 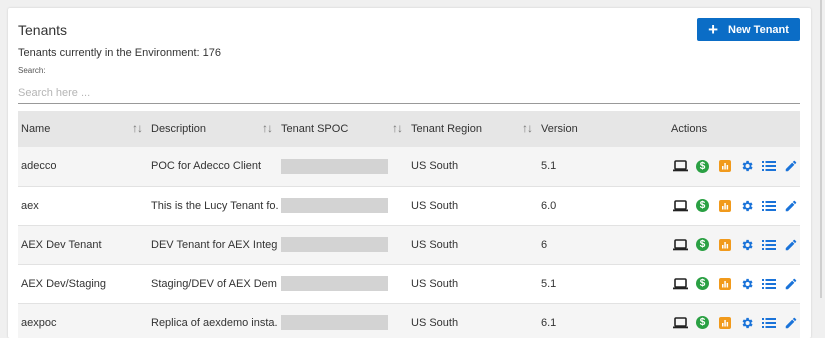 I want to click on cell-name: aexpoc, so click(x=39, y=322).